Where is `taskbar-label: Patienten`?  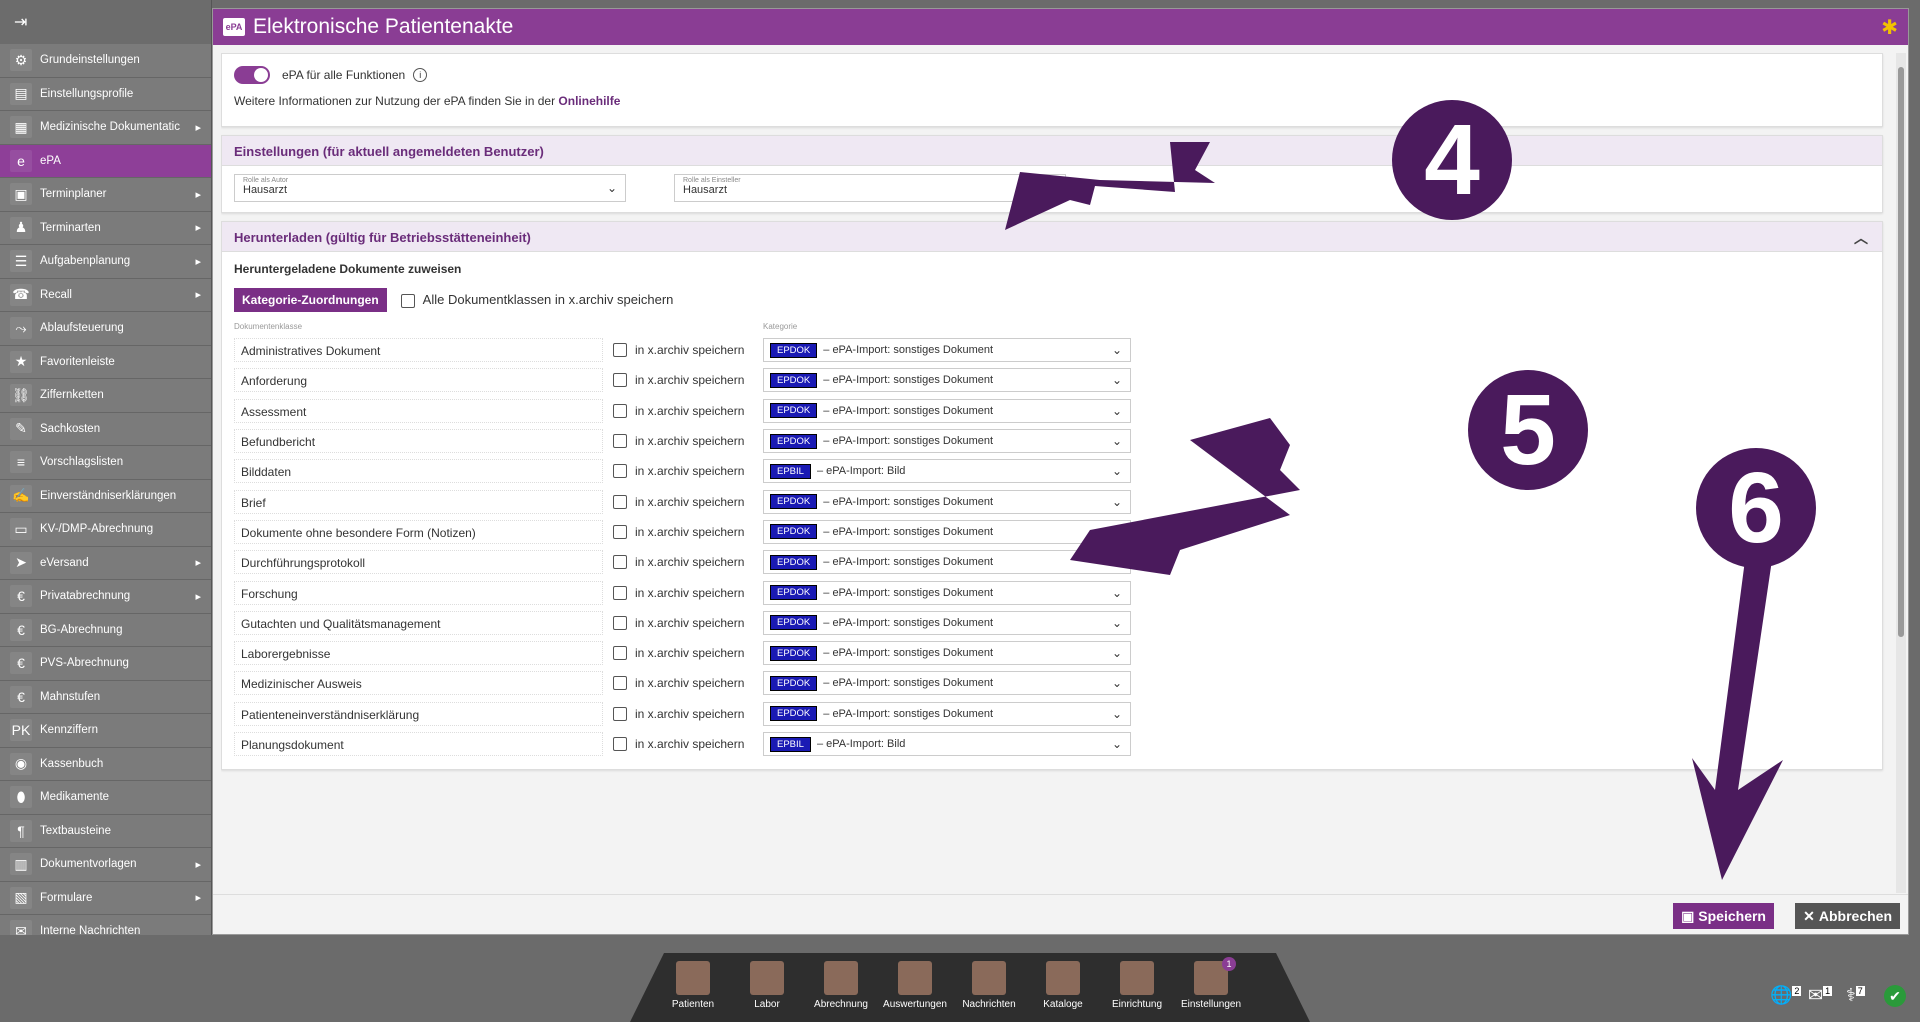 taskbar-label: Patienten is located at coordinates (693, 1004).